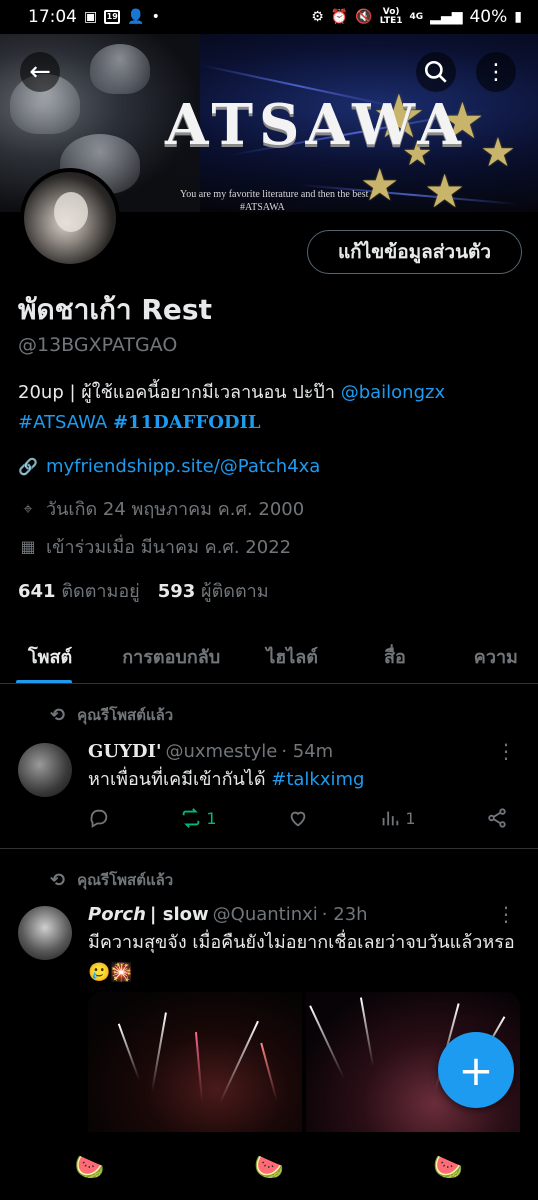 This screenshot has height=1200, width=538. What do you see at coordinates (262, 207) in the screenshot?
I see `banner-tag: #ATSAWA` at bounding box center [262, 207].